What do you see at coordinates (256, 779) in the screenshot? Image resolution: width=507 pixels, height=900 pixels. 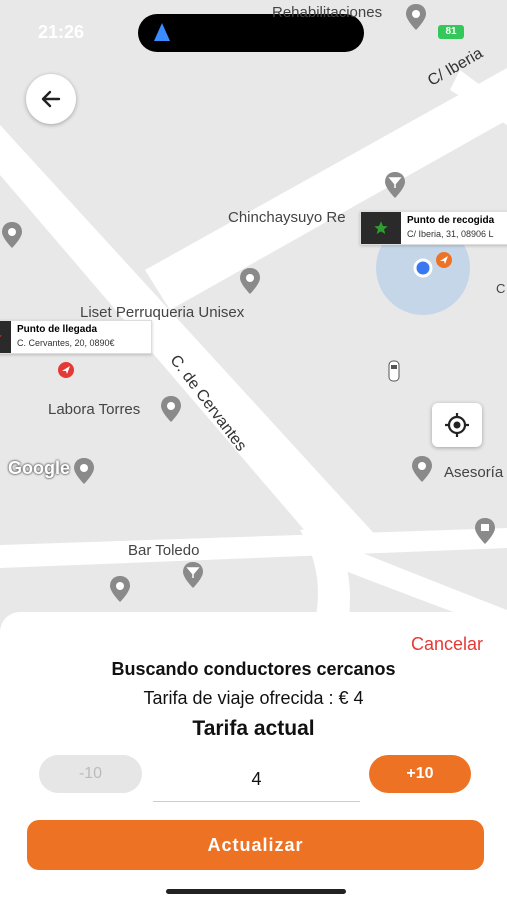 I see `fare-input` at bounding box center [256, 779].